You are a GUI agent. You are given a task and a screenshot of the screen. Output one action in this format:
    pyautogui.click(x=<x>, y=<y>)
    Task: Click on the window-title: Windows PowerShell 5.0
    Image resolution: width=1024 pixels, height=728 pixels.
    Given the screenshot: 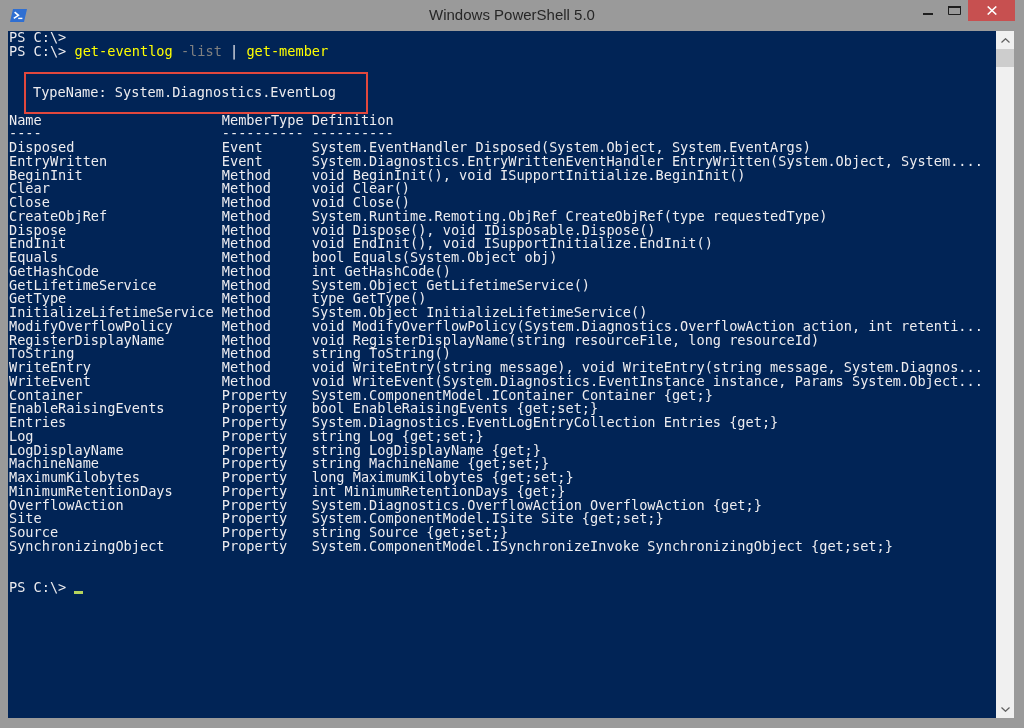 What is the action you would take?
    pyautogui.click(x=512, y=15)
    